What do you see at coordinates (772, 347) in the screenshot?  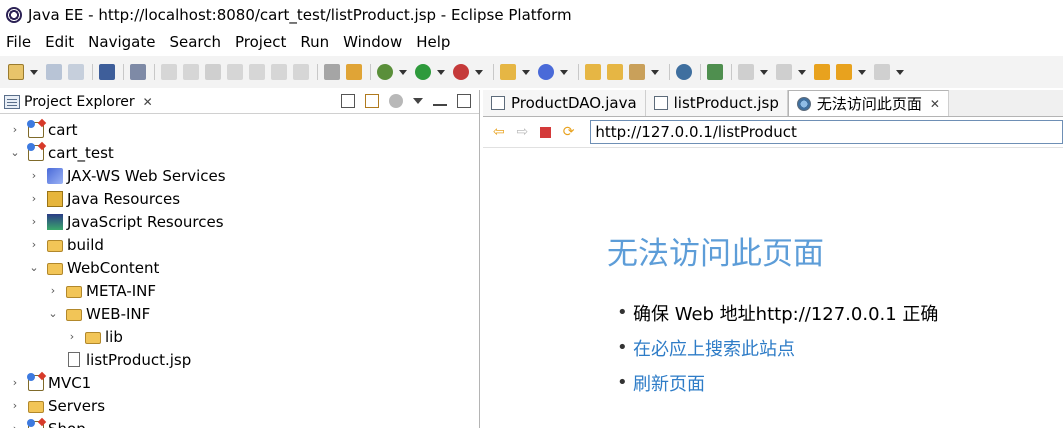 I see `search-bing-link: 在必应上搜索此站点` at bounding box center [772, 347].